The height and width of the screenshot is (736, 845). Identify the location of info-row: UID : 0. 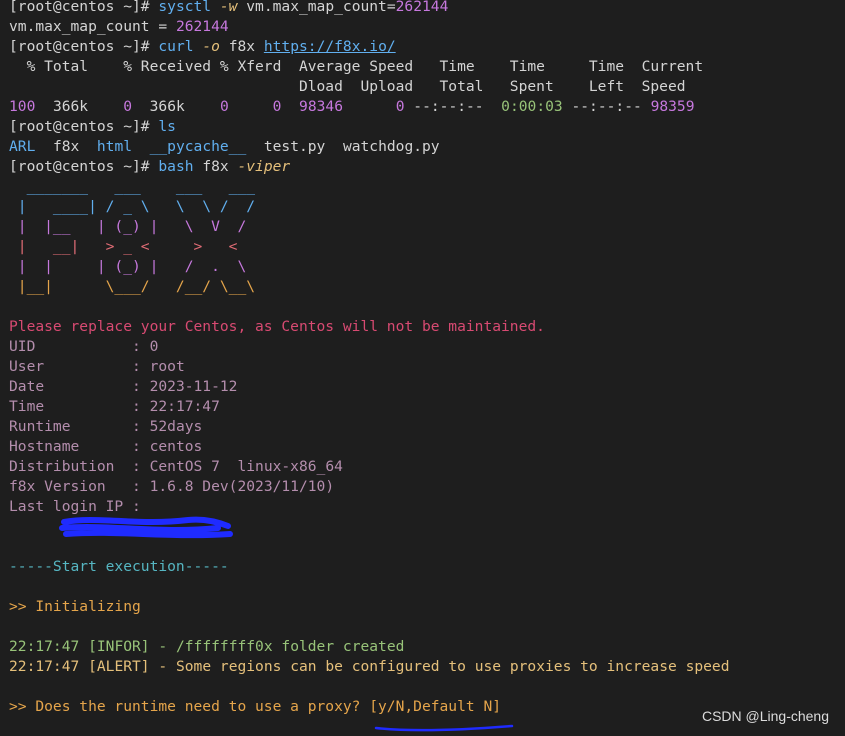
(83, 347).